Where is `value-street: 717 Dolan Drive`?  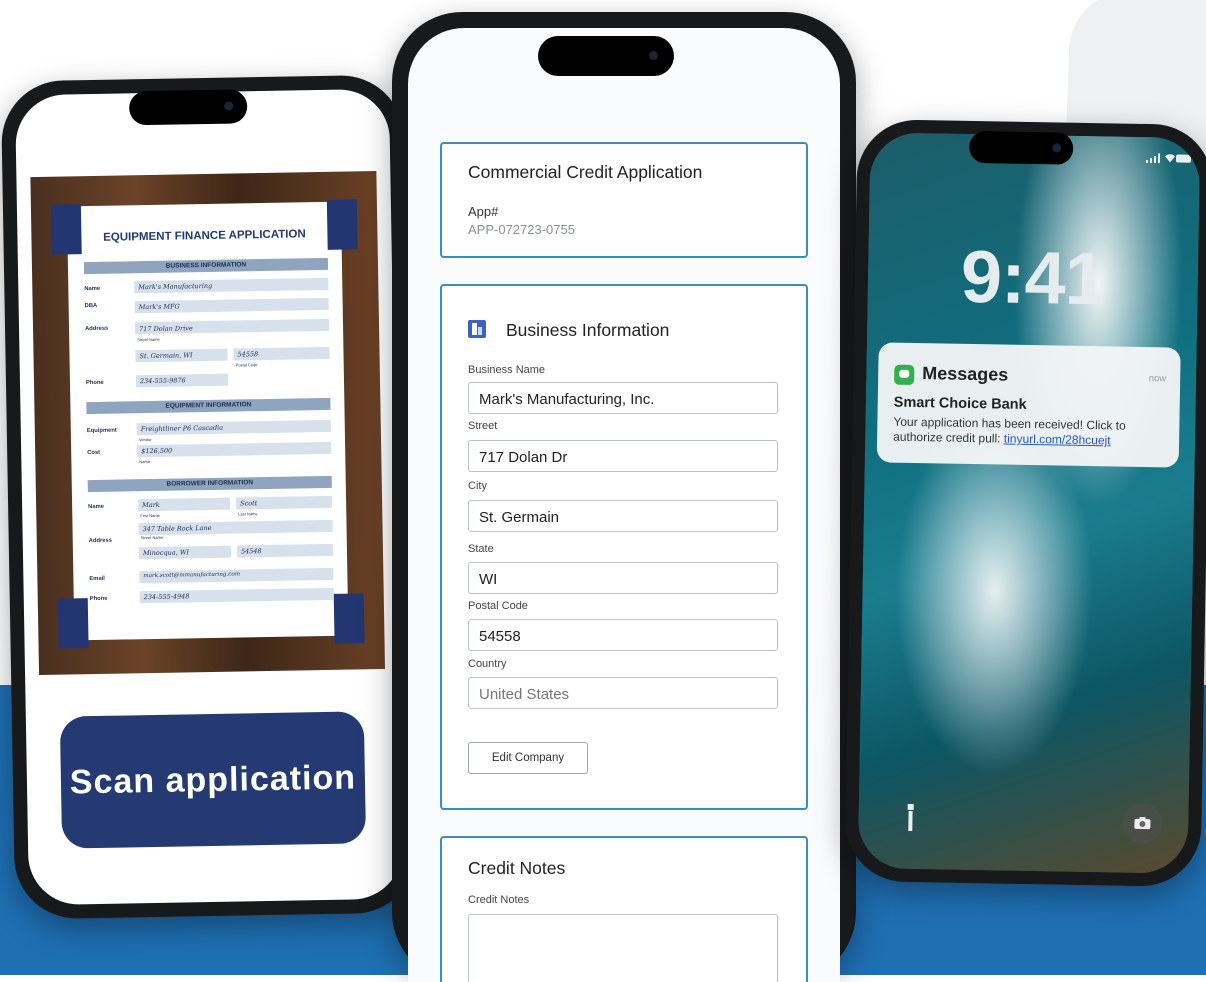 value-street: 717 Dolan Drive is located at coordinates (165, 329).